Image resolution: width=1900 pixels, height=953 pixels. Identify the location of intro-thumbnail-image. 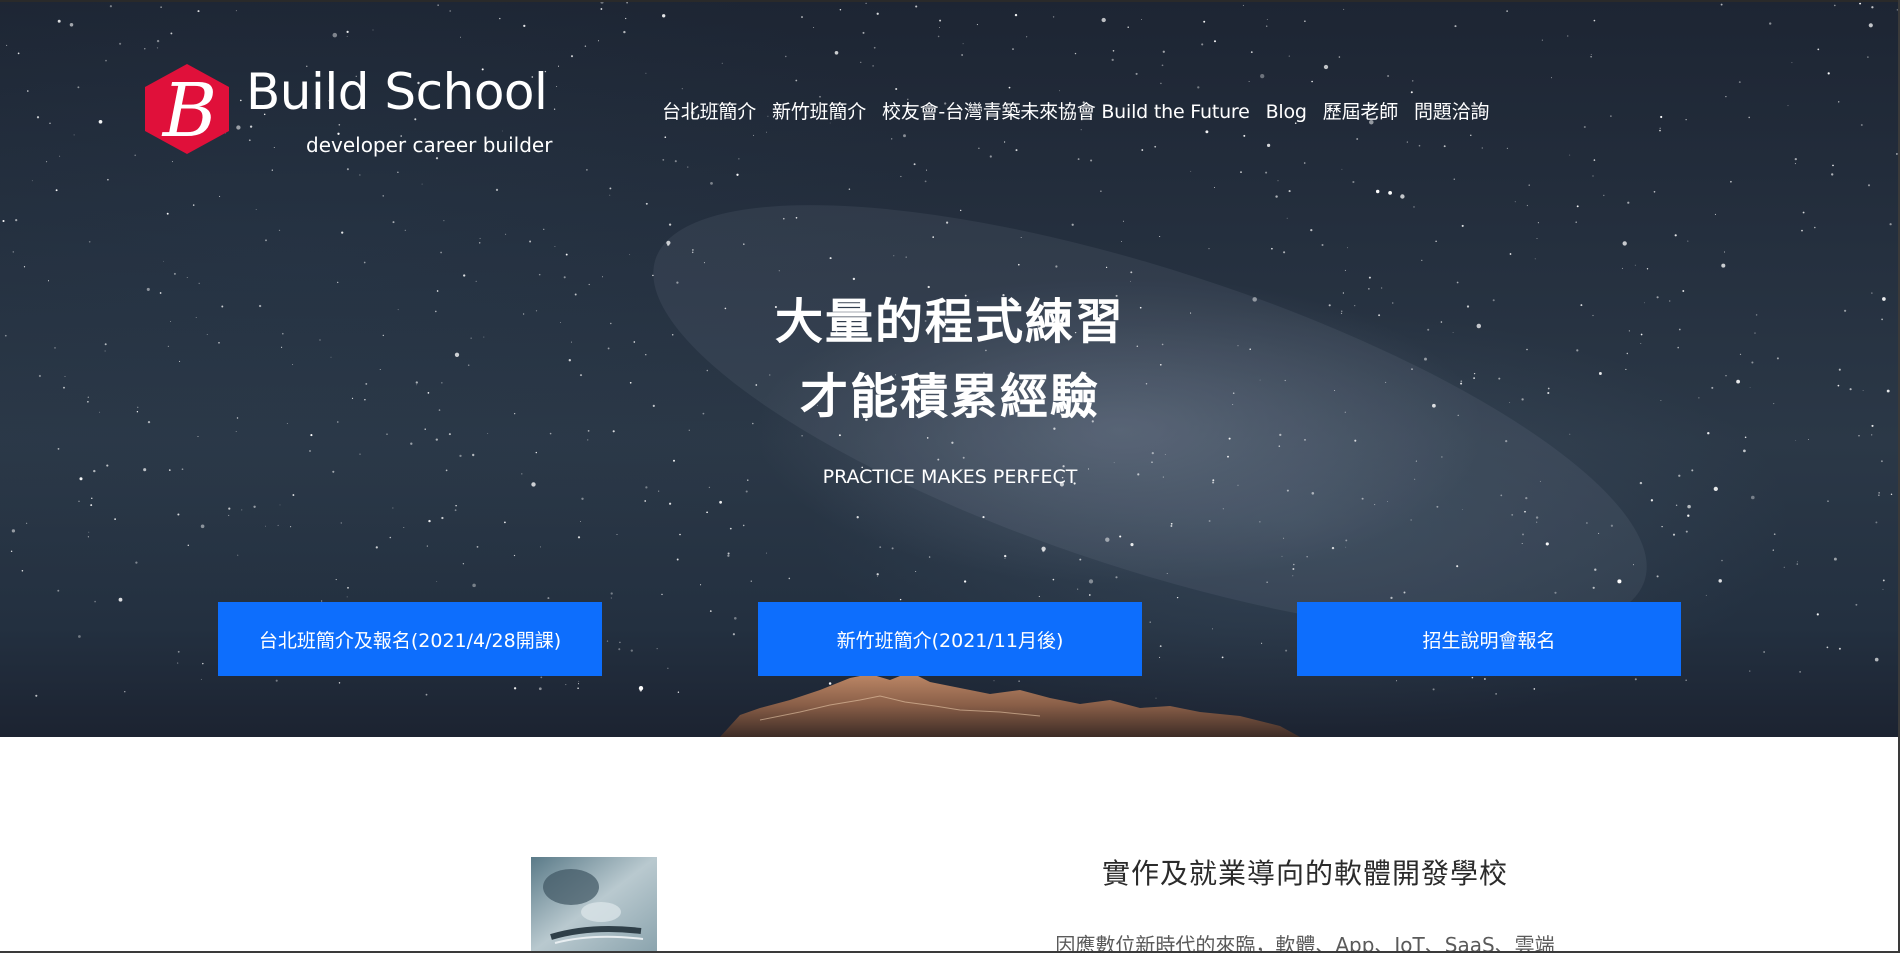
(594, 905).